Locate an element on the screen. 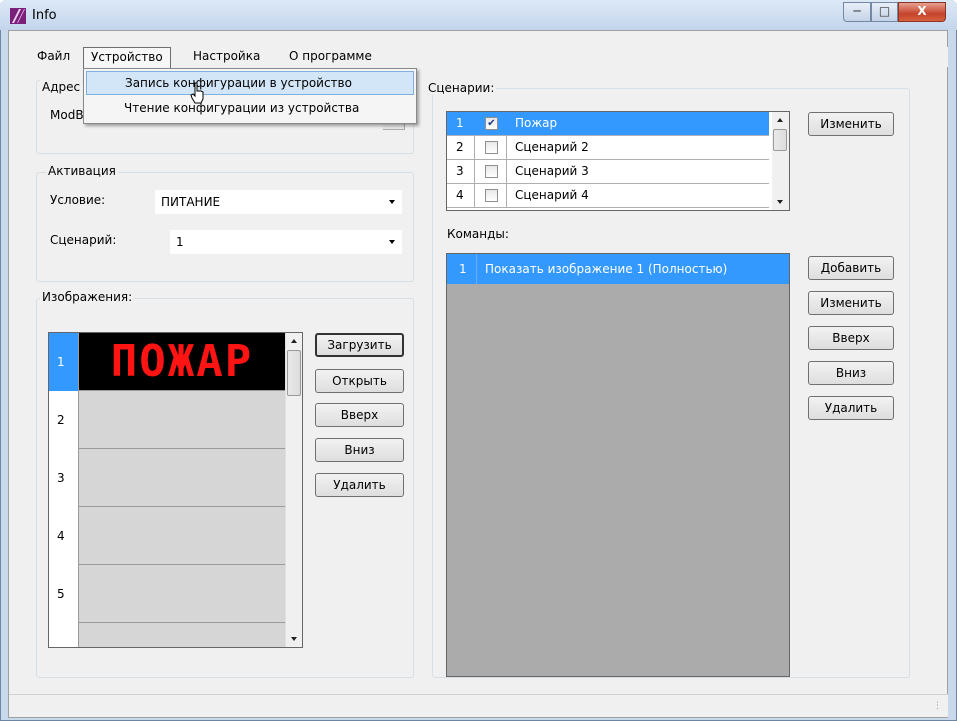 The height and width of the screenshot is (721, 957). table-row is located at coordinates (167, 635).